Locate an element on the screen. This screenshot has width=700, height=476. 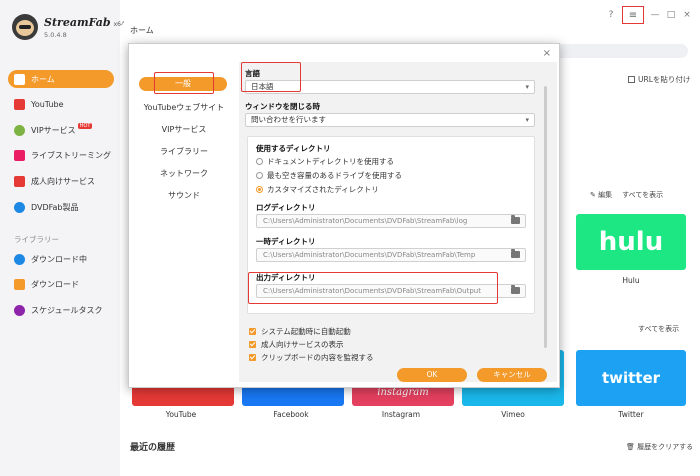
sidebar-item-schedule: スケジュールタスク is located at coordinates (61, 310).